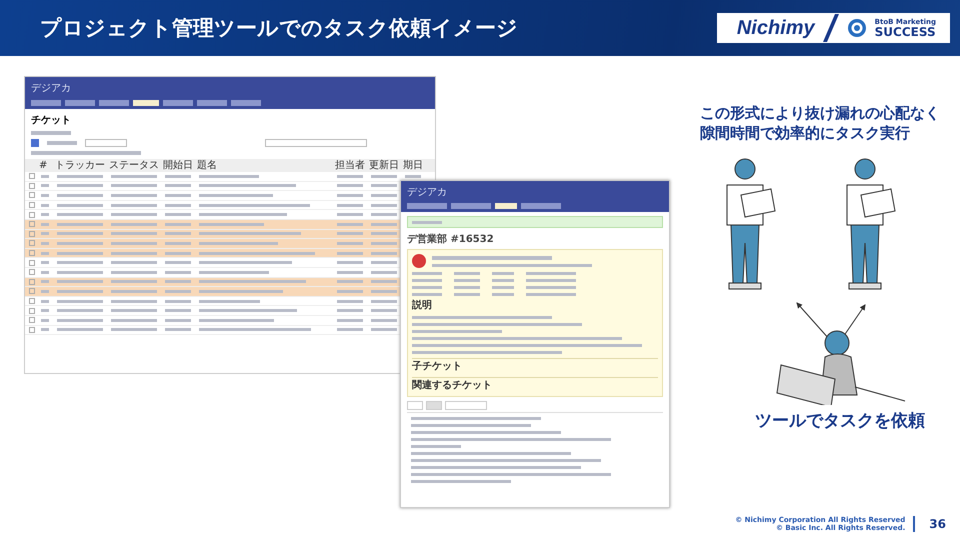  Describe the element at coordinates (775, 28) in the screenshot. I see `company-logo: Nichimy` at that location.